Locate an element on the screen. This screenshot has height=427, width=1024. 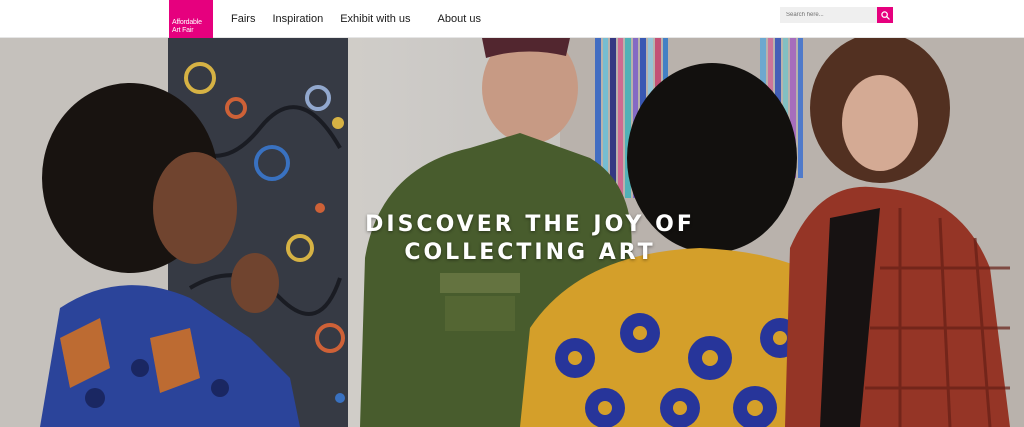
hero-title: DISCOVER THE JOY OF COLLECTING ART is located at coordinates (512, 239).